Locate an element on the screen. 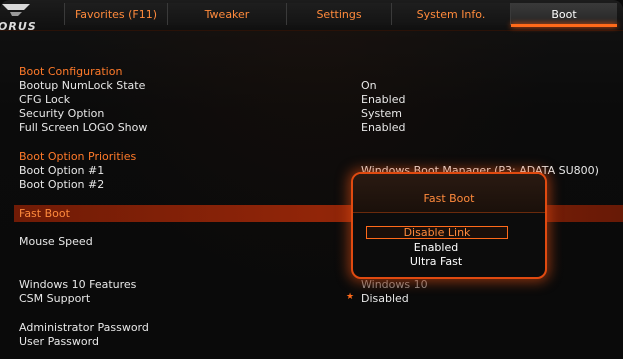 This screenshot has width=623, height=359. windows-features-value: Windows 10 is located at coordinates (394, 284).